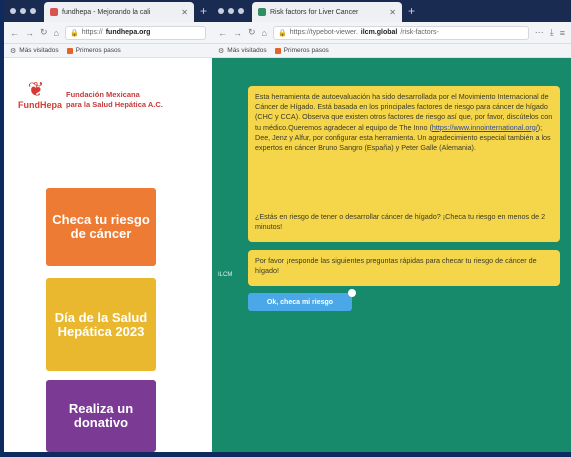 This screenshot has width=571, height=457. I want to click on tab-bar: Risk factors for Liver Cancer ✕ +, so click(391, 11).